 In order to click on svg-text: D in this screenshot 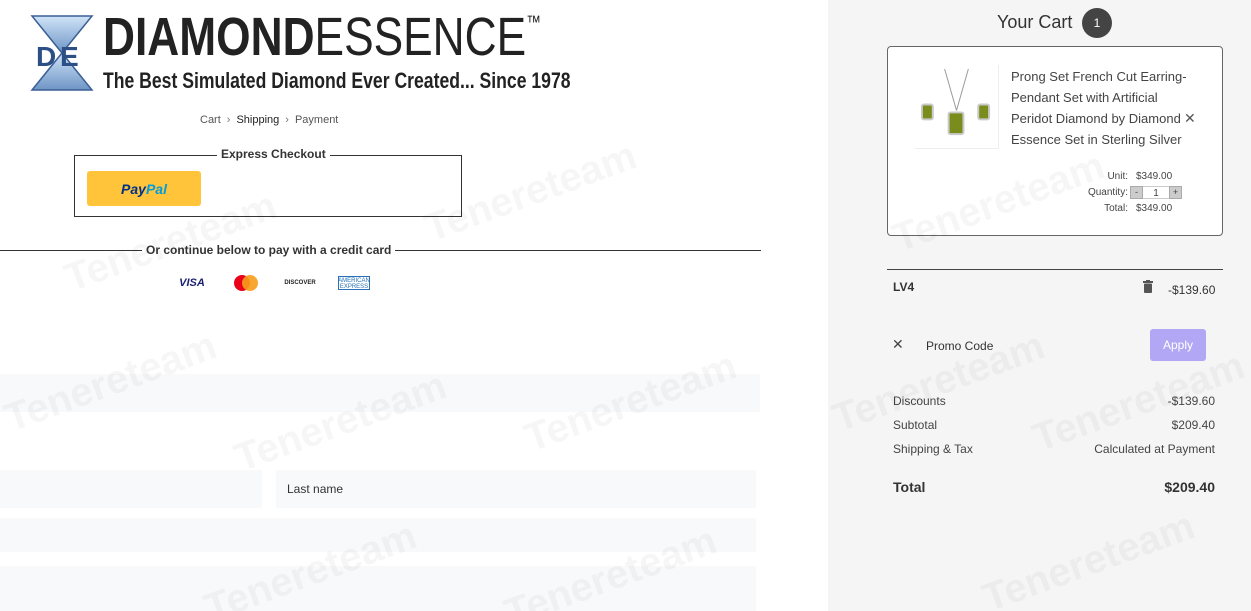, I will do `click(46, 56)`.